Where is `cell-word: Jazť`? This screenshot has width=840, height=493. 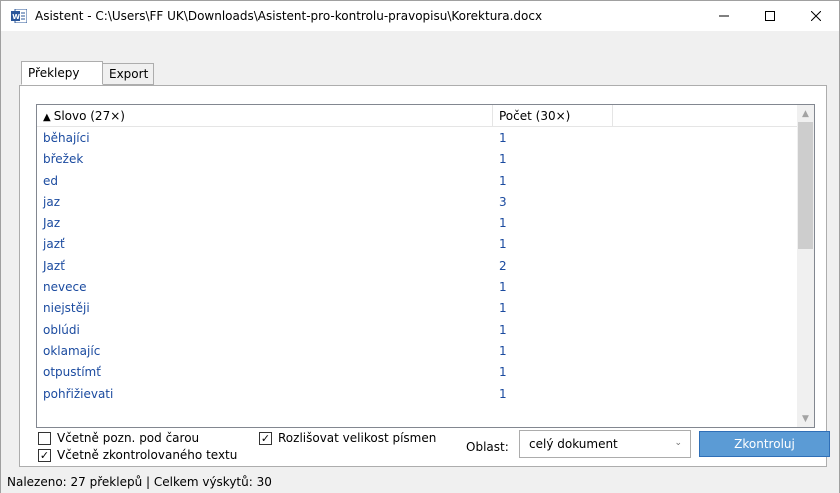 cell-word: Jazť is located at coordinates (54, 265).